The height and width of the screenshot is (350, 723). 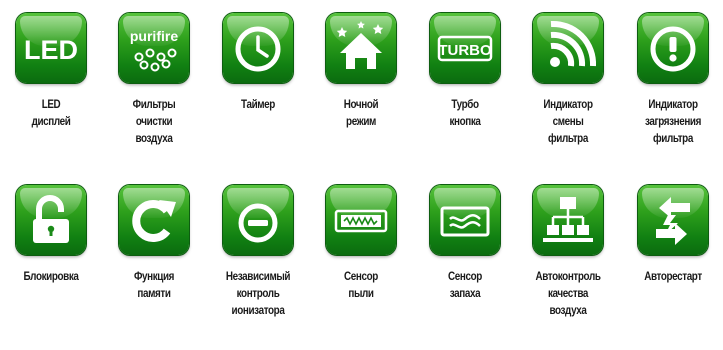 I want to click on feature-led-display: LED LED дисплей, so click(x=51, y=72).